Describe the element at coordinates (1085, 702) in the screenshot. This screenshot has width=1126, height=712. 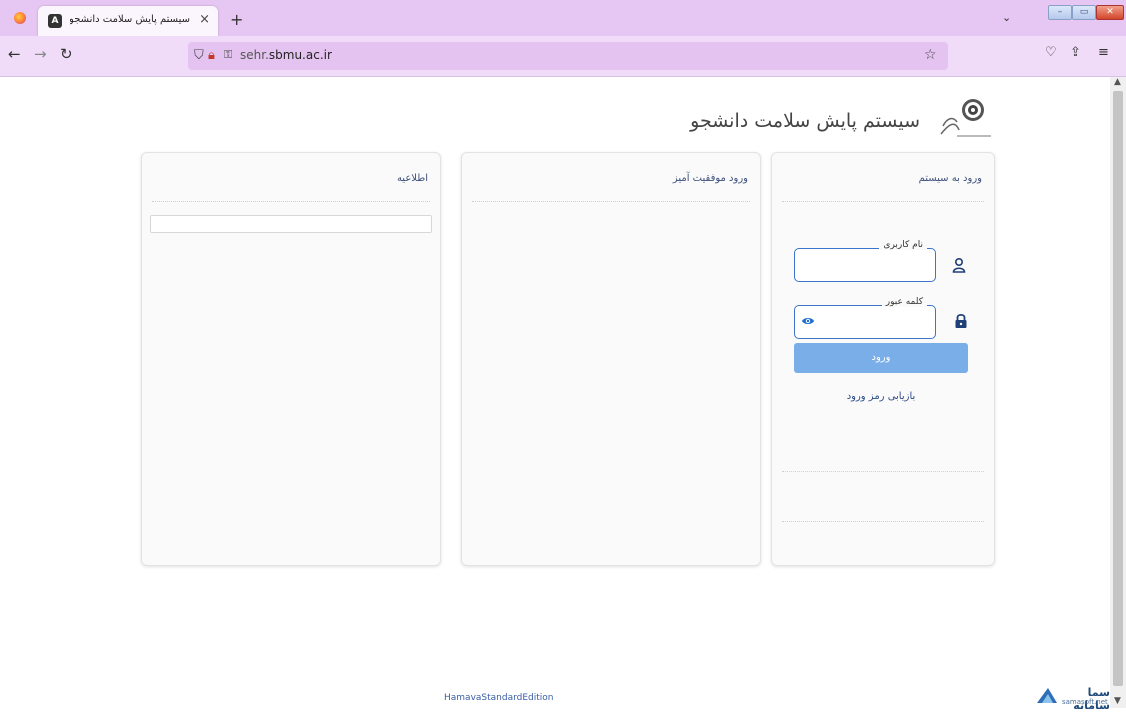
I see `brand-site: samasoft.net` at that location.